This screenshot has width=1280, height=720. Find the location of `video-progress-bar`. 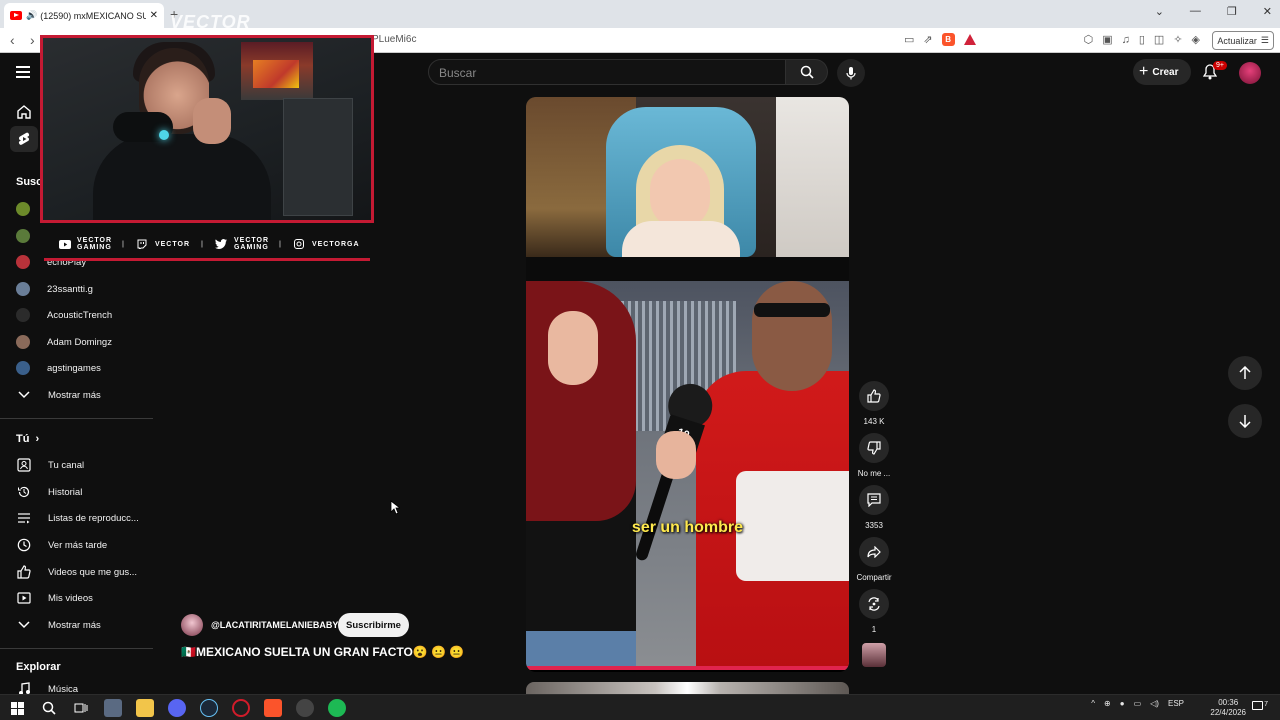

video-progress-bar is located at coordinates (687, 668).